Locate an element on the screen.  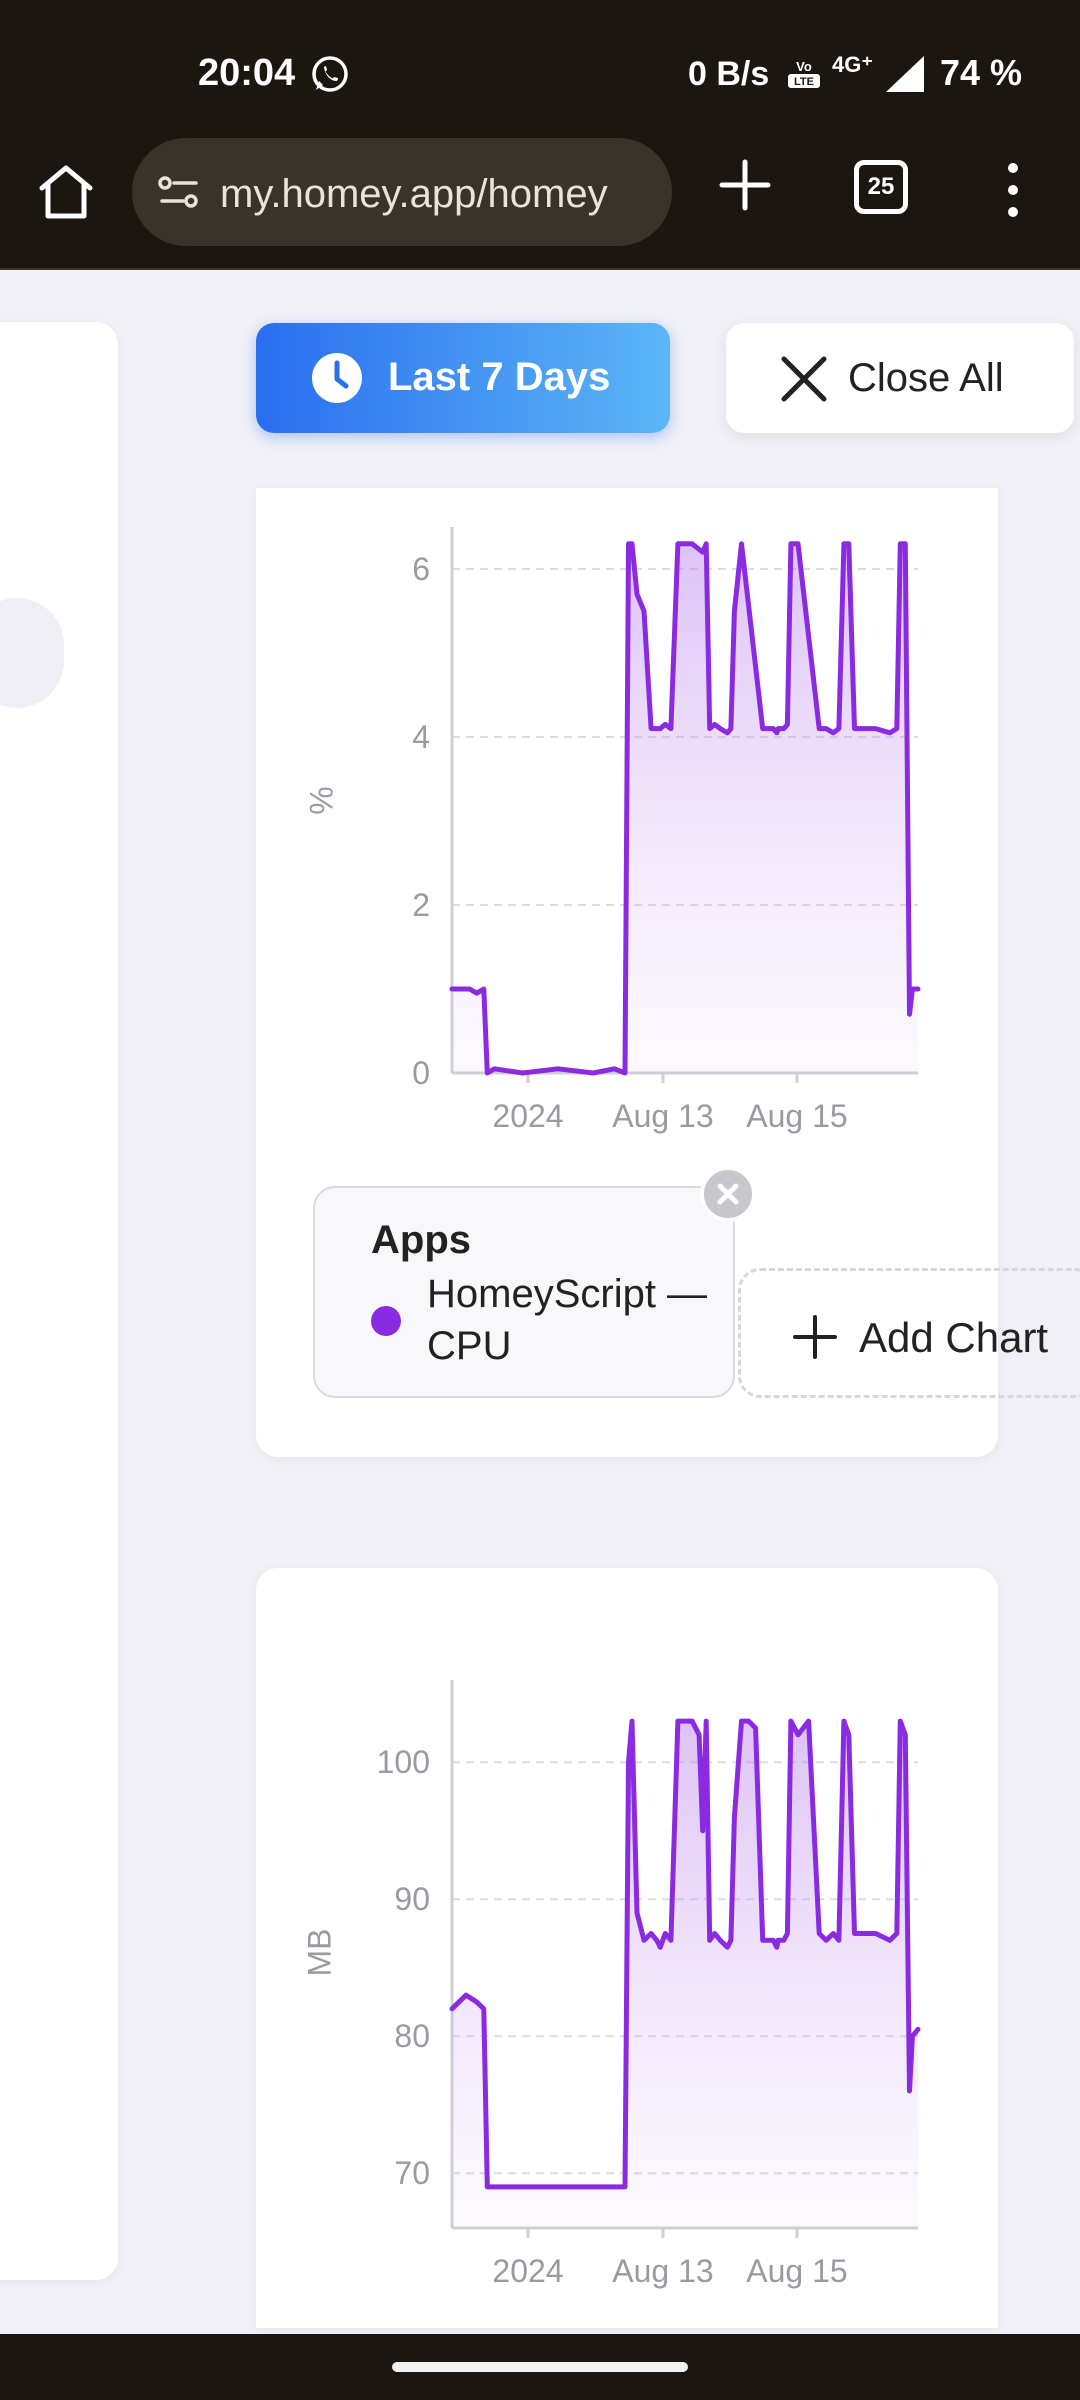
y-tick-label: 70 is located at coordinates (412, 2173).